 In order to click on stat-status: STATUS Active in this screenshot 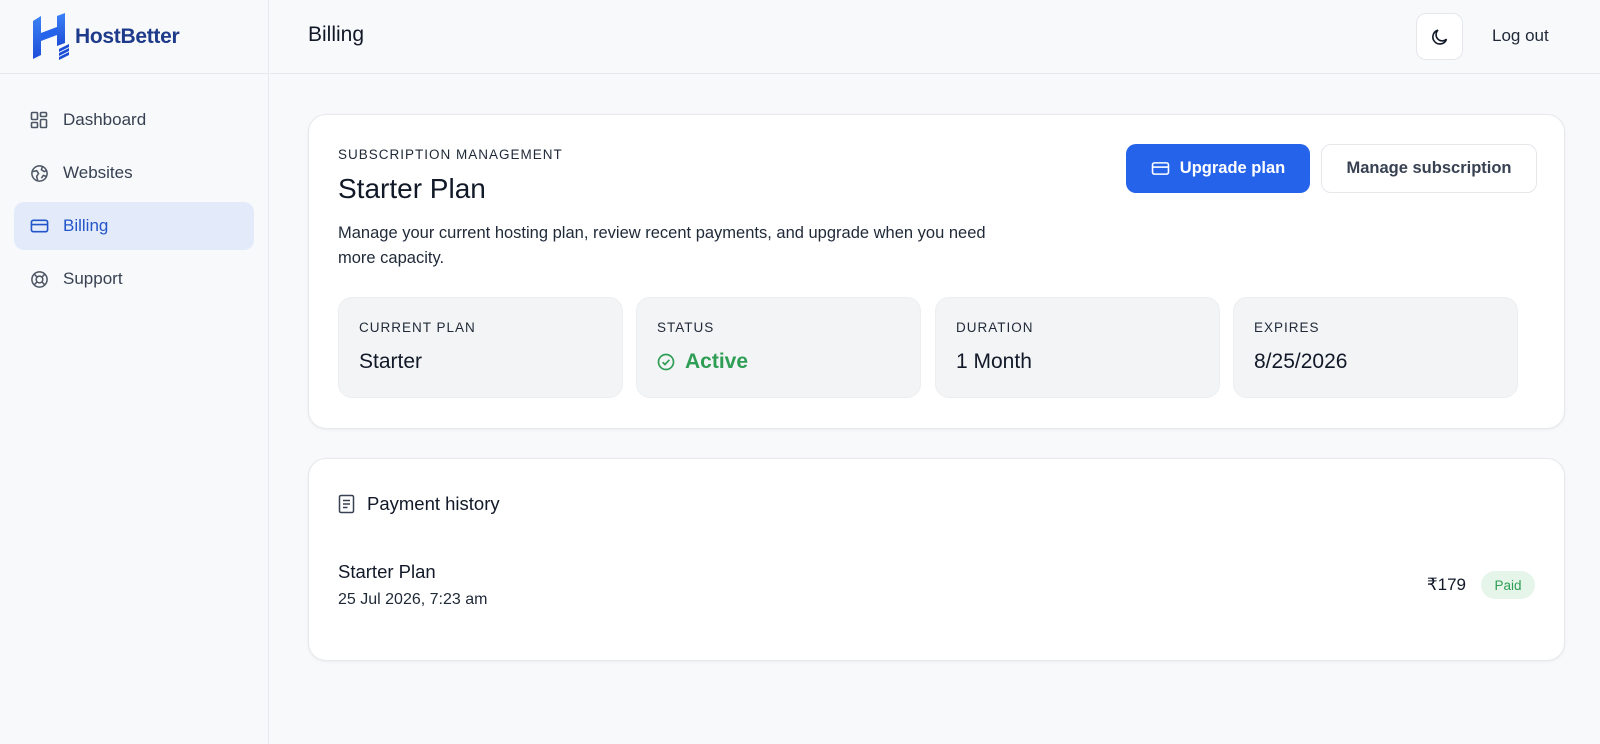, I will do `click(778, 347)`.